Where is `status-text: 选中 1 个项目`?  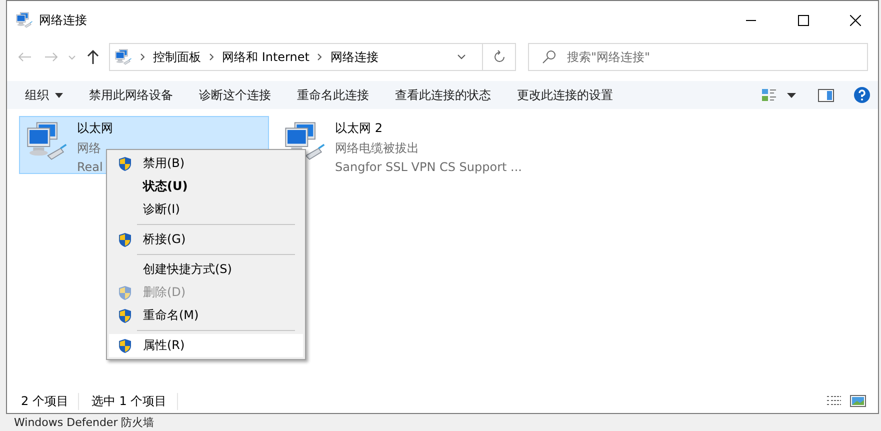
status-text: 选中 1 个项目 is located at coordinates (133, 401).